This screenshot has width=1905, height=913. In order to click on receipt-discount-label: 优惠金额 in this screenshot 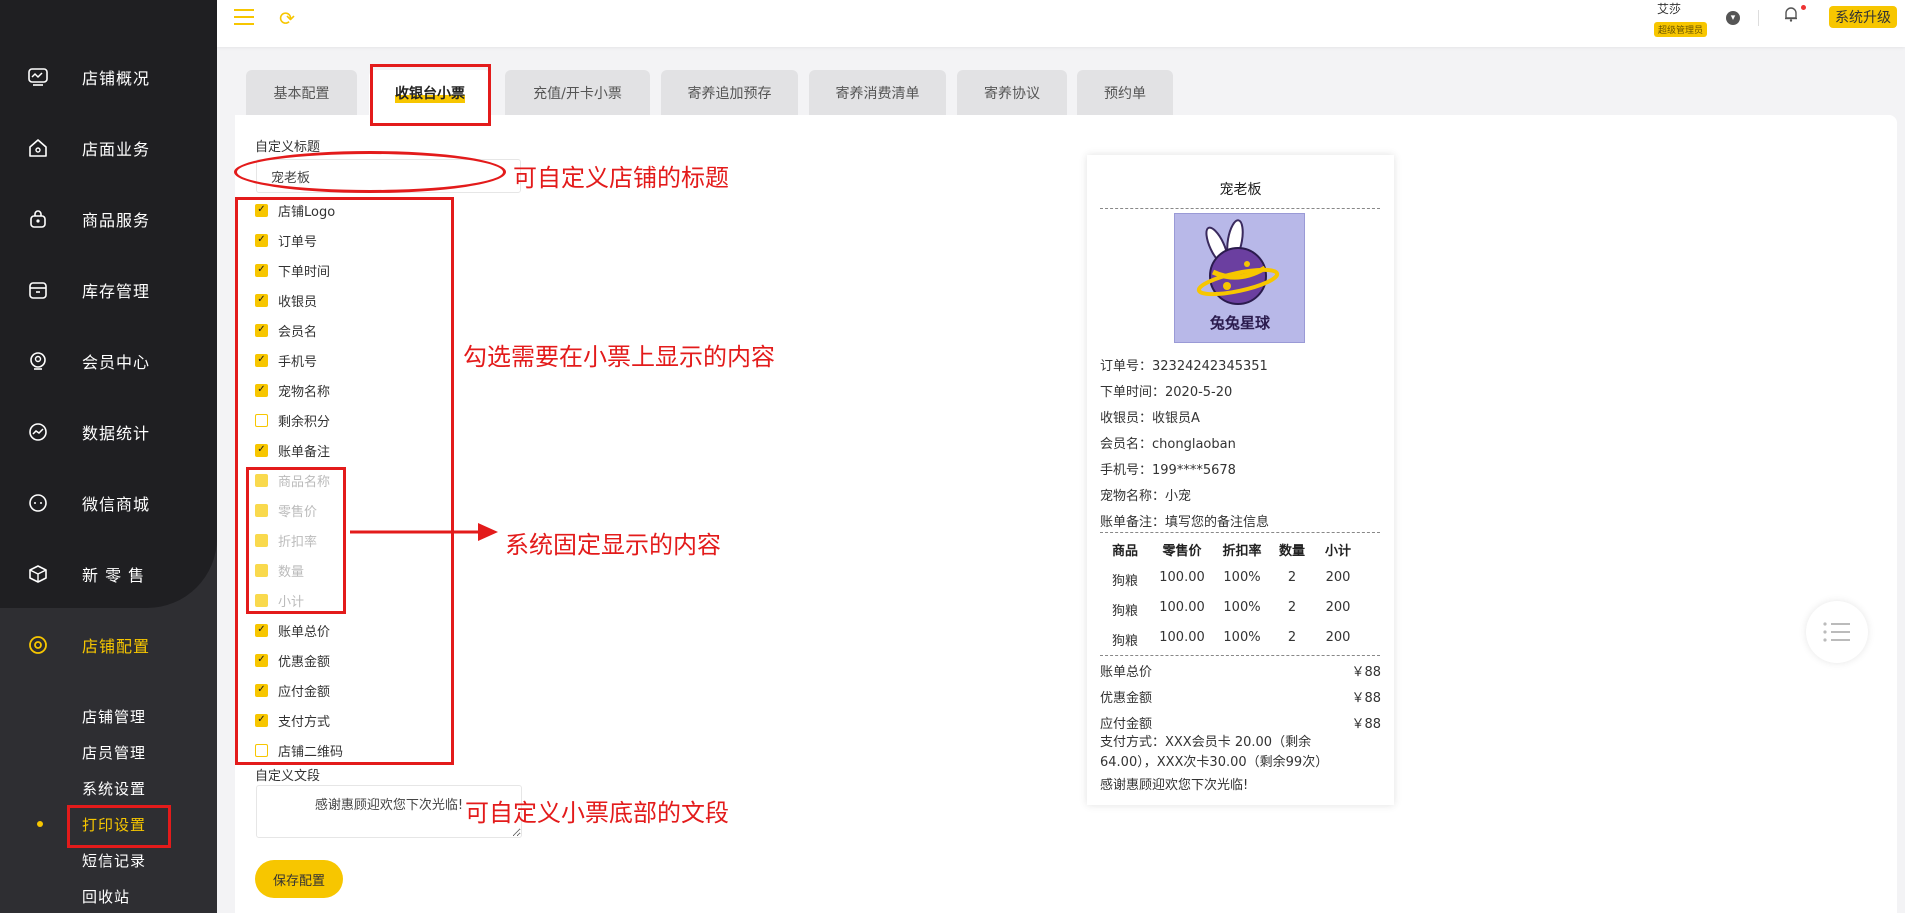, I will do `click(1126, 698)`.